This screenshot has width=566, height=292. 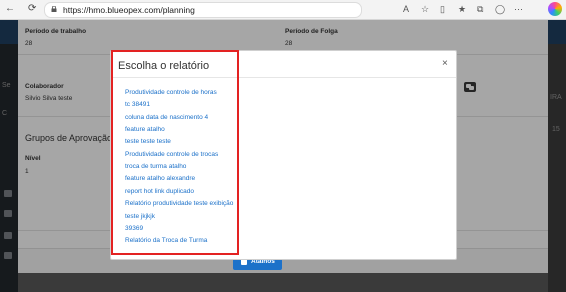 I want to click on refresh-icon: ⟳, so click(x=32, y=9).